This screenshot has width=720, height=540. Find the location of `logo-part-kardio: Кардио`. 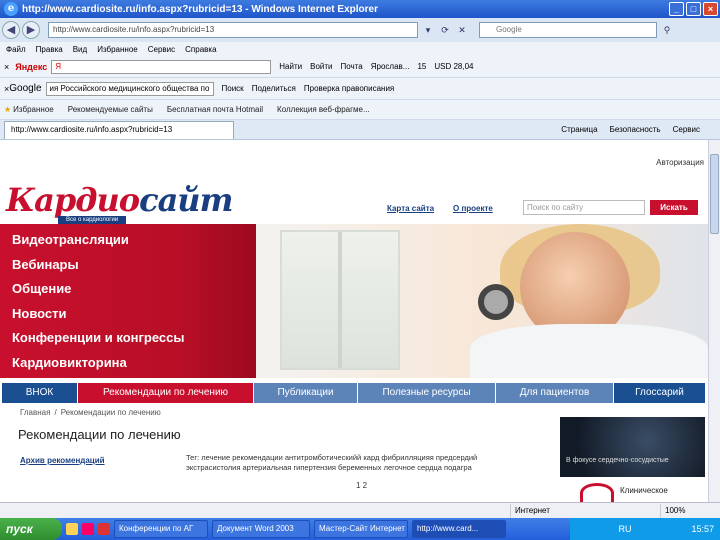

logo-part-kardio: Кардио is located at coordinates (73, 200).